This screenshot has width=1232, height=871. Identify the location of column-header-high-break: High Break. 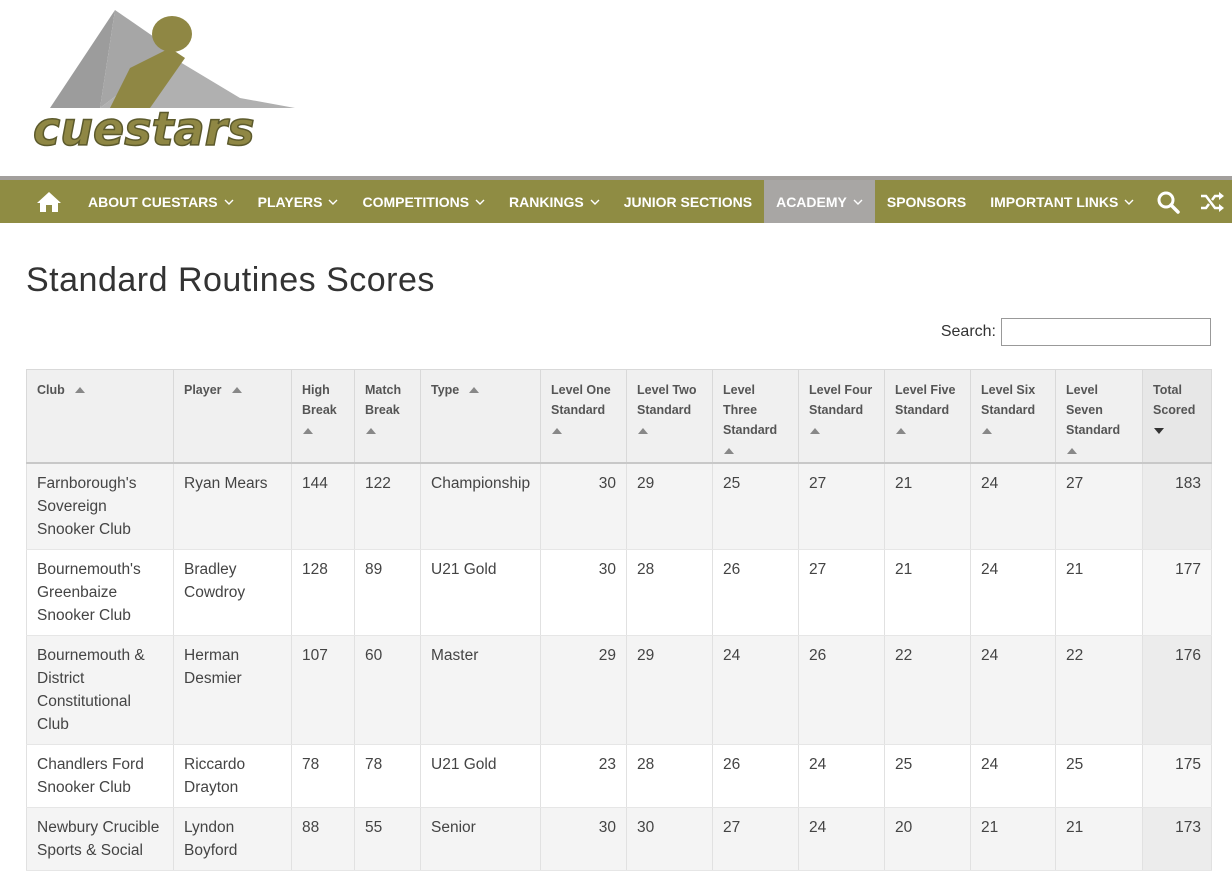
(323, 416).